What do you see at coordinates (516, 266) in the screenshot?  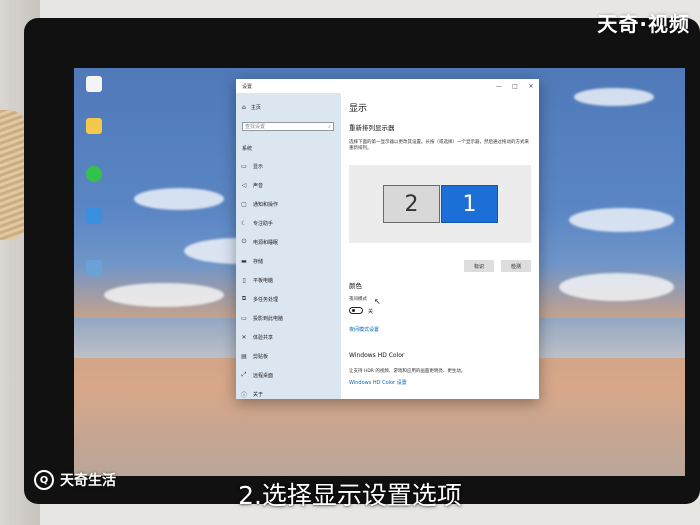 I see `detect-button: 检测` at bounding box center [516, 266].